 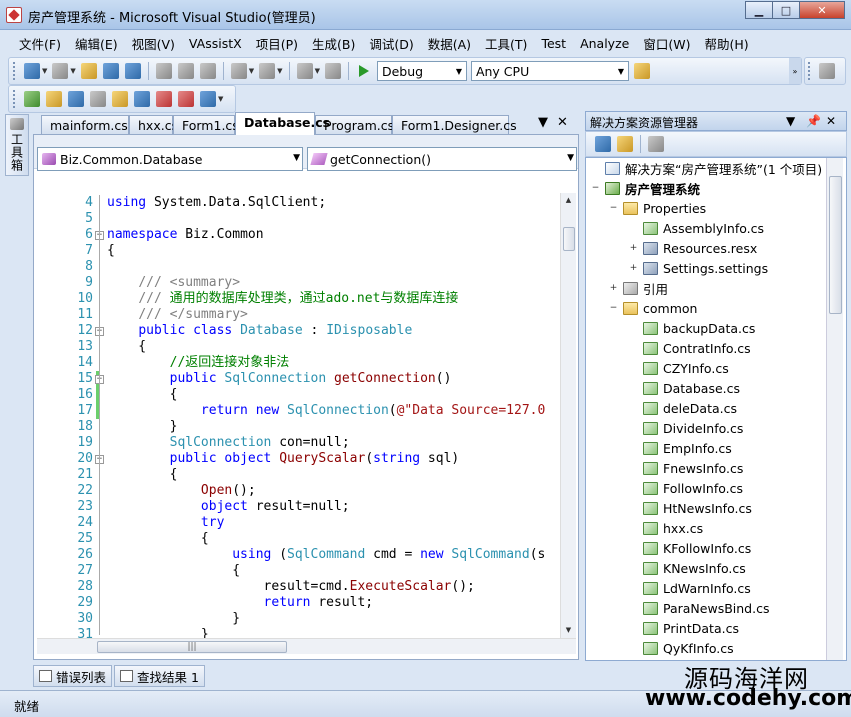 What do you see at coordinates (298, 475) in the screenshot?
I see `code-line: 21 {` at bounding box center [298, 475].